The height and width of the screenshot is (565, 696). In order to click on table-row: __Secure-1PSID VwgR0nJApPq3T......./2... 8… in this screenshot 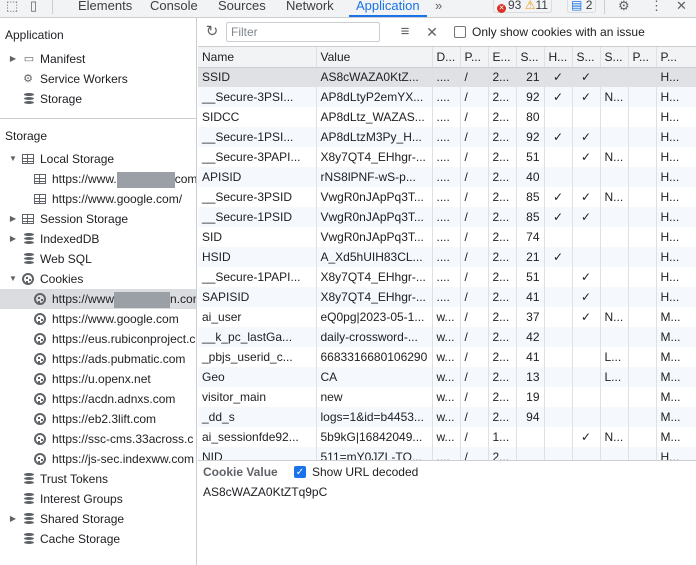, I will do `click(447, 217)`.